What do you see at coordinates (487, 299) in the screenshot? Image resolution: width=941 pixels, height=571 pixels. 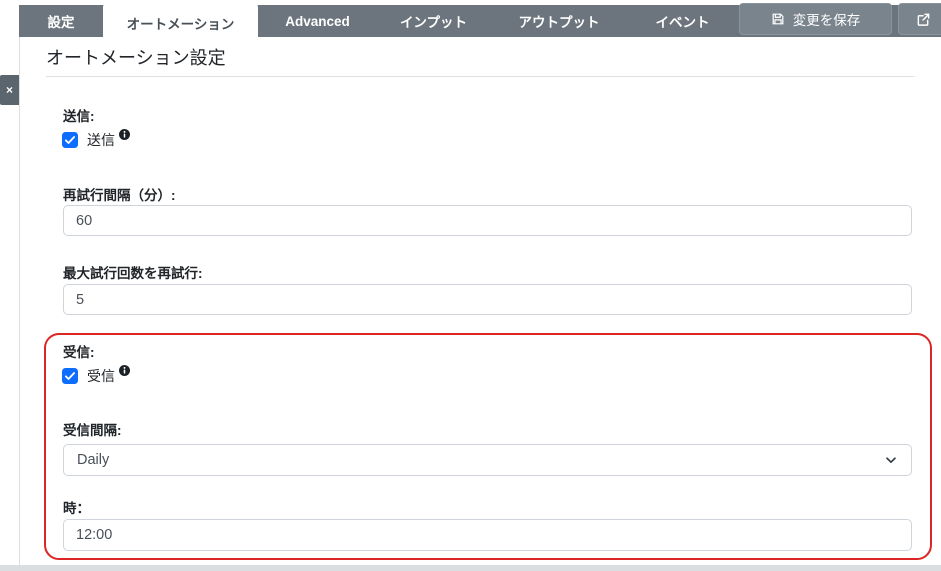 I see `max-retries-input` at bounding box center [487, 299].